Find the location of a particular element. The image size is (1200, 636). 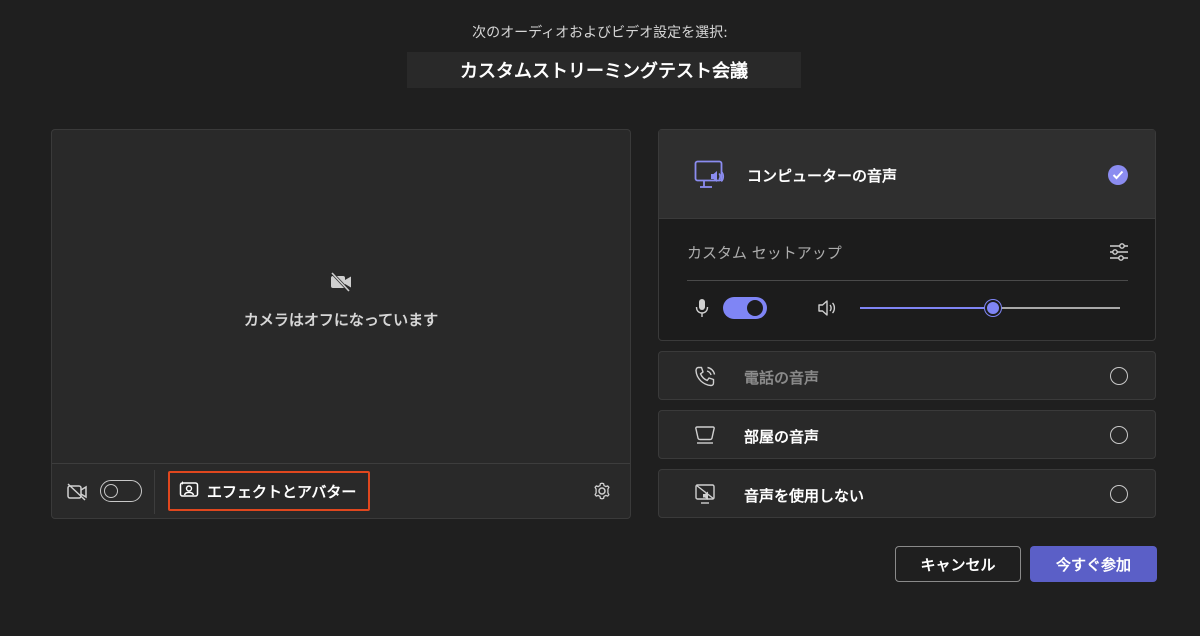

computer-audio-option: コンピューターの音声 カスタム セットアップ is located at coordinates (907, 235).